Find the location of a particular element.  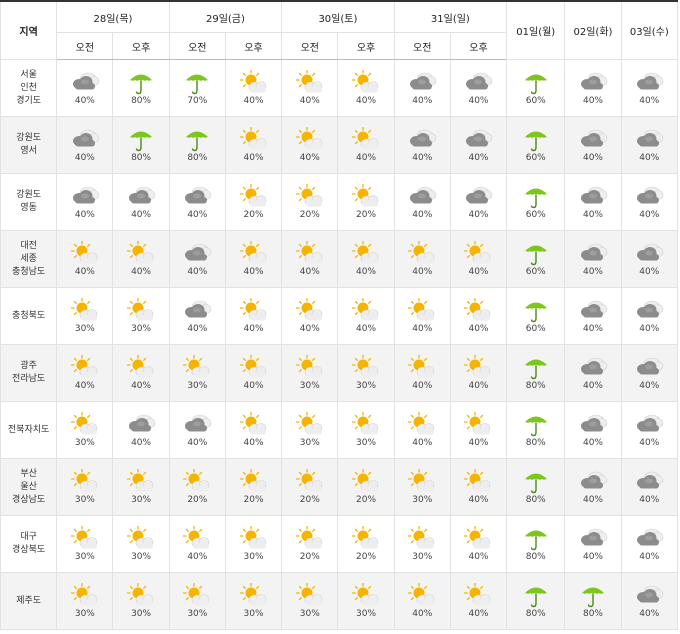

table-row: 서울 인천 경기도 40% 80% 70% 40% 40% 40% 40% 40% 60% 40% 40% is located at coordinates (339, 88).